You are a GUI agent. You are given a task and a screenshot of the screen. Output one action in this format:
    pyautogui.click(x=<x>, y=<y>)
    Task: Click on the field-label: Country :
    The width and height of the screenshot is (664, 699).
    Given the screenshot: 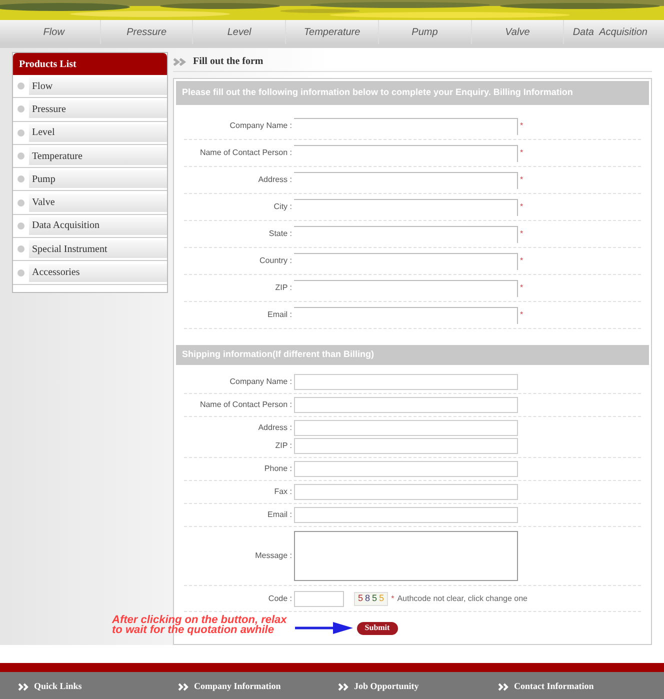 What is the action you would take?
    pyautogui.click(x=275, y=261)
    